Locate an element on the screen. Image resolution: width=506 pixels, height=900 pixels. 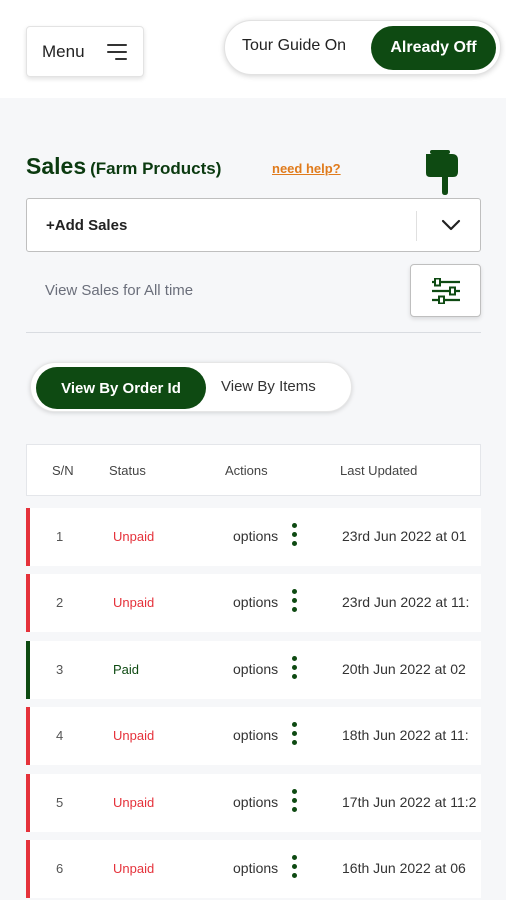
table-row: 5 Unpaid options 17th Jun 2022 at 11:2 is located at coordinates (253, 802).